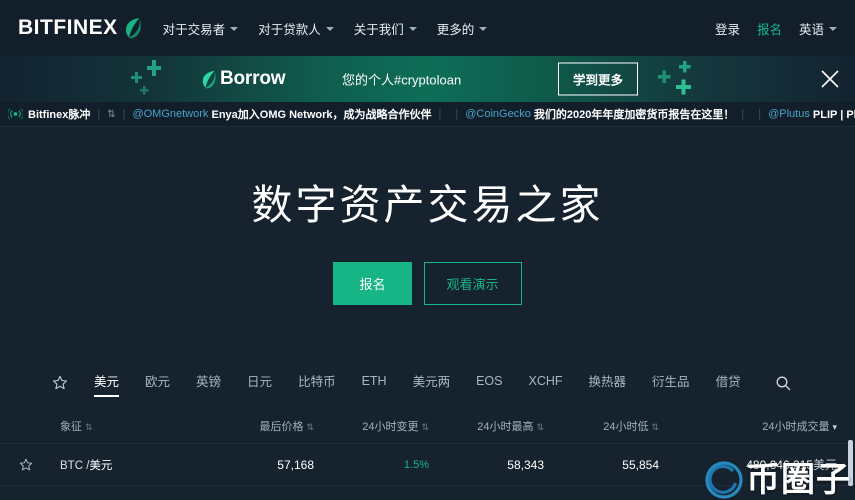 Image resolution: width=855 pixels, height=500 pixels. I want to click on row-24h-change-cell: 4.1%, so click(389, 492).